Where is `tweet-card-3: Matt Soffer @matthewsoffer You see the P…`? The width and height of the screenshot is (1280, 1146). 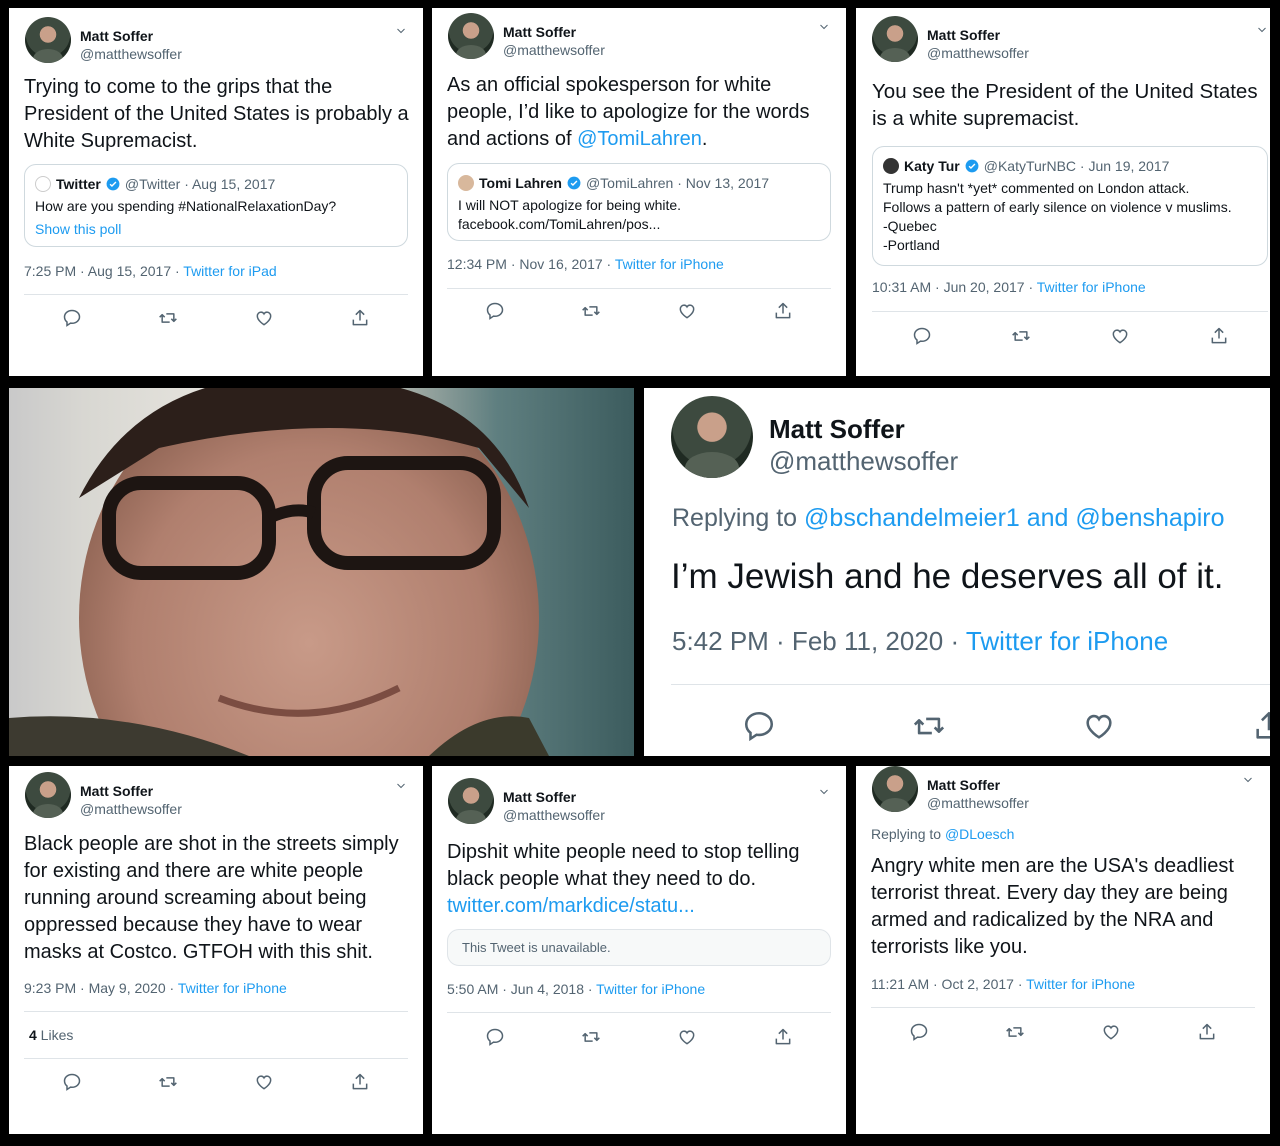 tweet-card-3: Matt Soffer @matthewsoffer You see the P… is located at coordinates (1063, 192).